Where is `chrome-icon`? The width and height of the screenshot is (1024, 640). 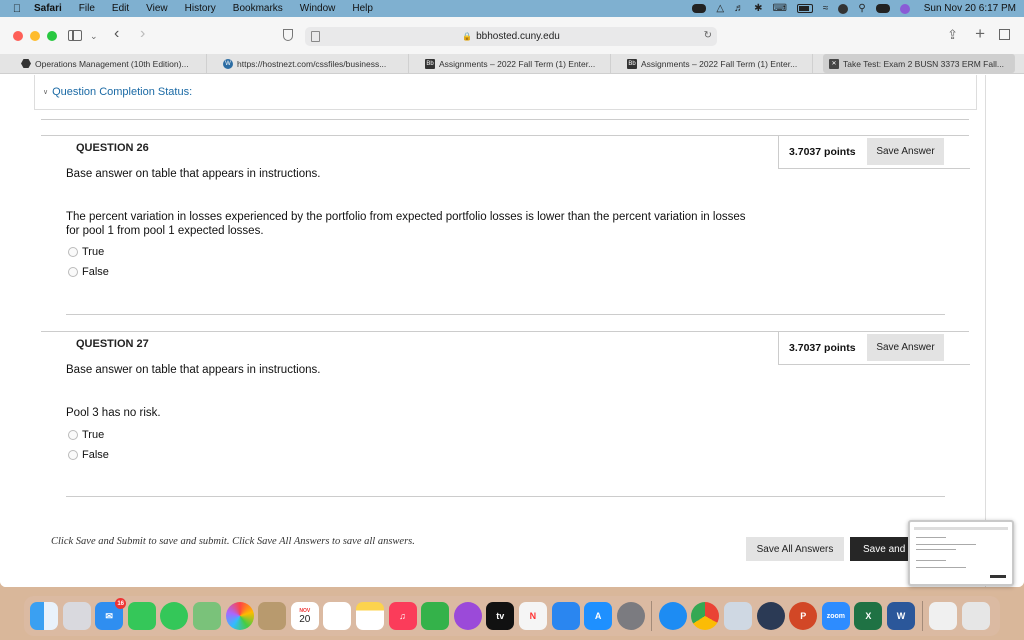 chrome-icon is located at coordinates (705, 616).